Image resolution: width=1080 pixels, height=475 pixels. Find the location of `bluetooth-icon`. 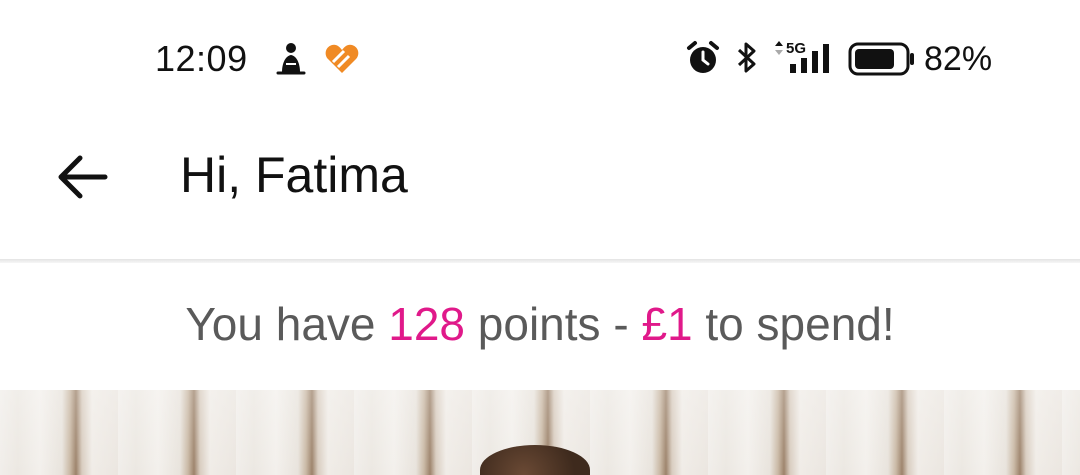

bluetooth-icon is located at coordinates (746, 57).